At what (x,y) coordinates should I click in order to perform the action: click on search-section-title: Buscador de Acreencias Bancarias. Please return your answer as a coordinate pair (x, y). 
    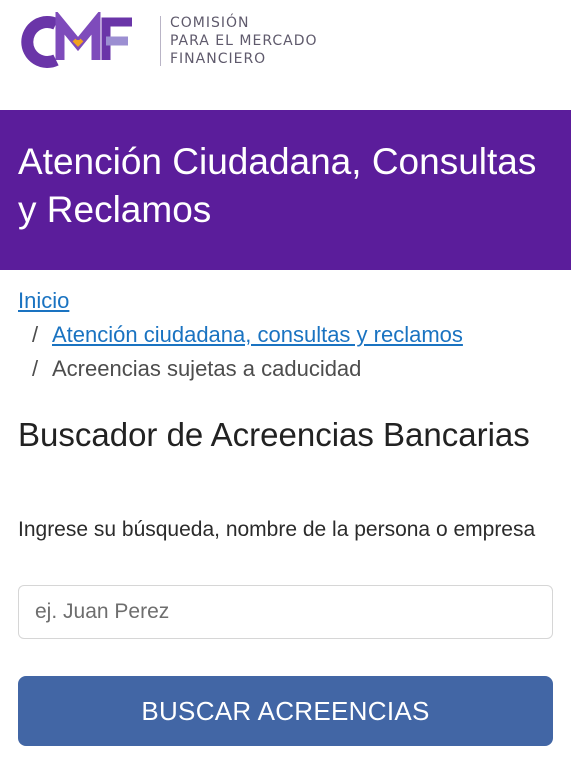
    Looking at the image, I should click on (274, 434).